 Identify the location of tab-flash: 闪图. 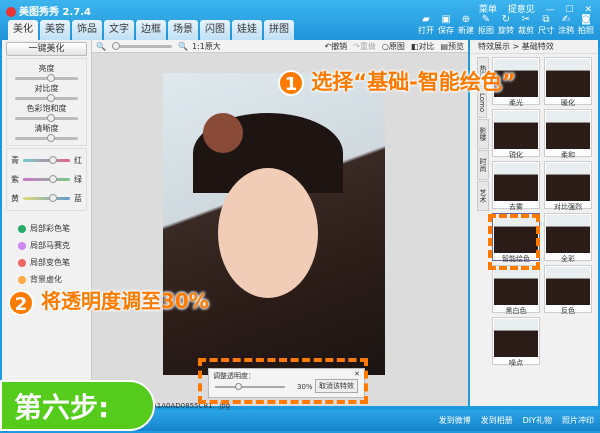
(215, 30).